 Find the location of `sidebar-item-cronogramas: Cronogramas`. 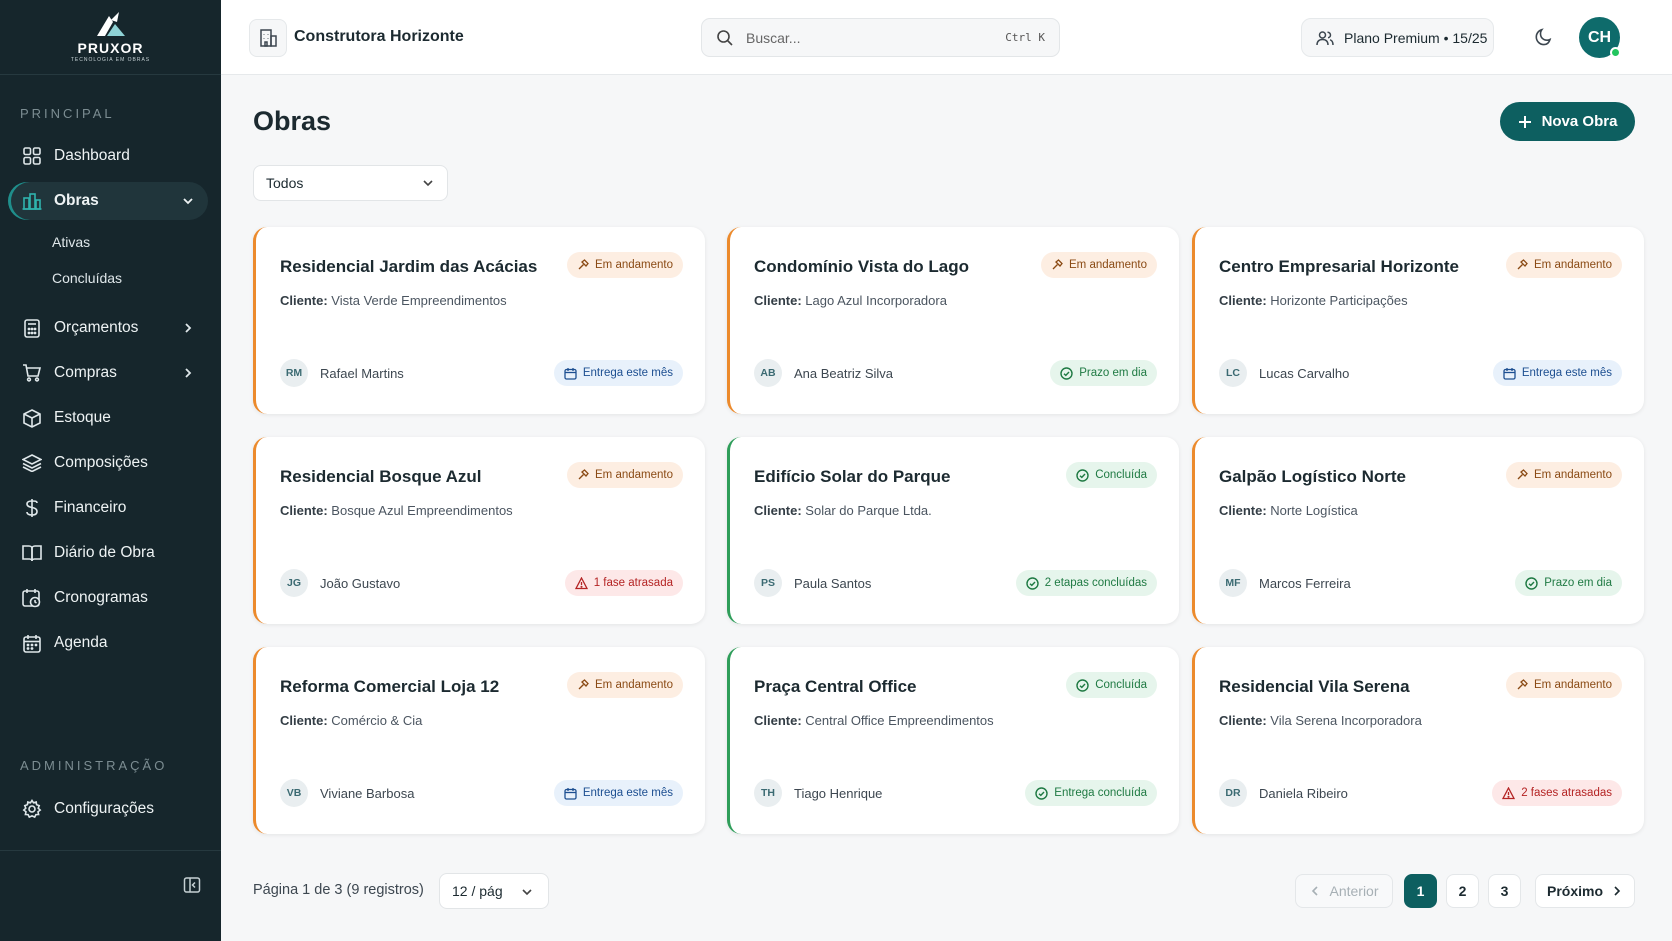

sidebar-item-cronogramas: Cronogramas is located at coordinates (108, 598).